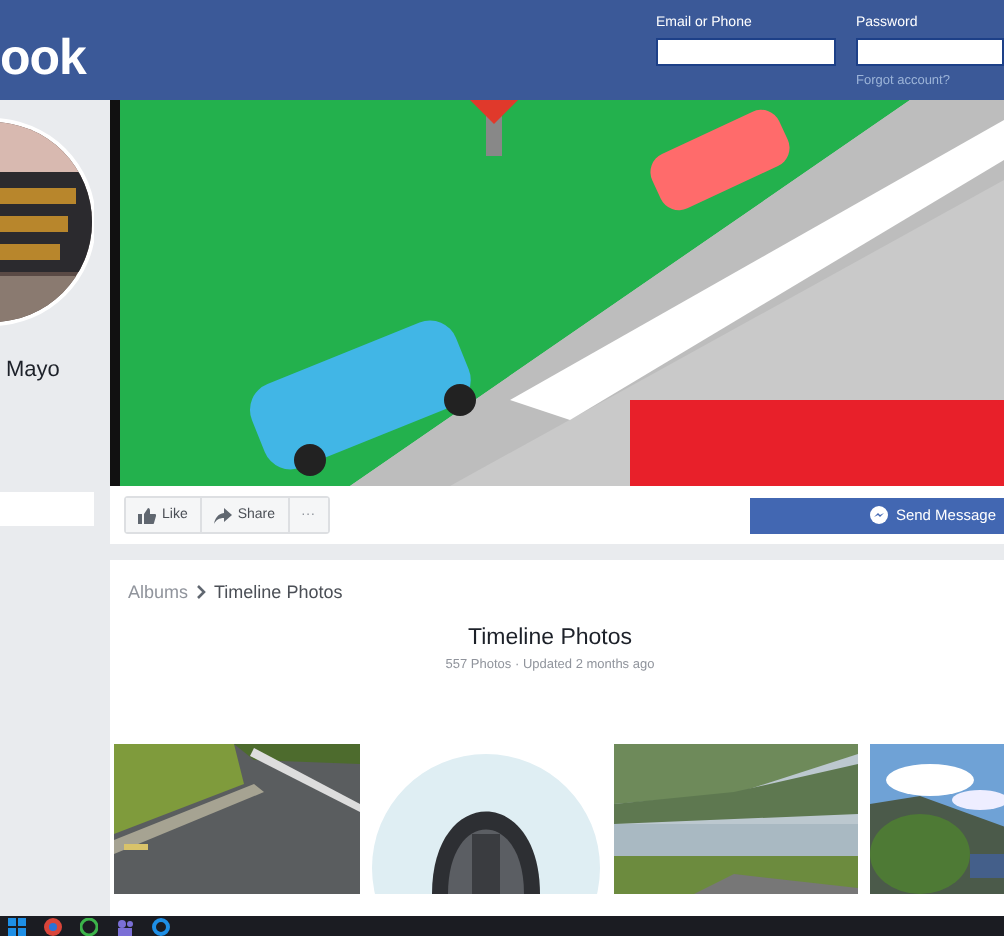 The height and width of the screenshot is (936, 1004). Describe the element at coordinates (550, 638) in the screenshot. I see `album-title: Timeline Photos` at that location.